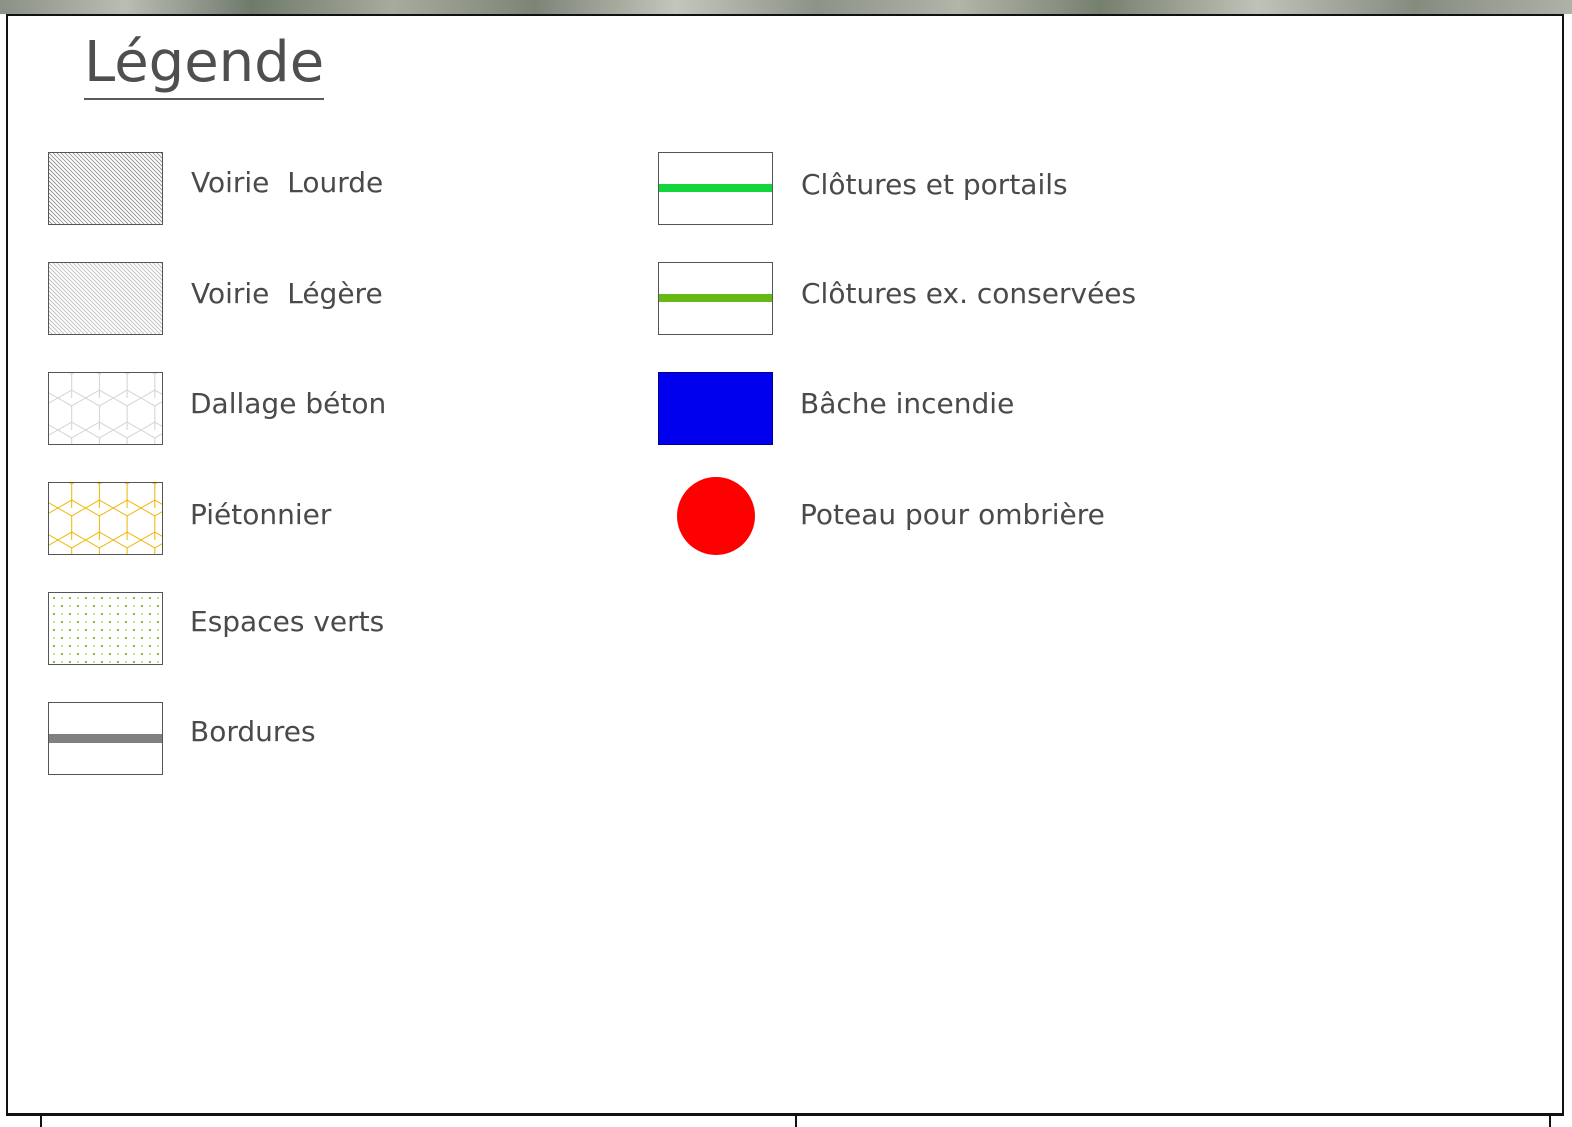 The height and width of the screenshot is (1127, 1572). Describe the element at coordinates (105, 738) in the screenshot. I see `grey-line-icon` at that location.